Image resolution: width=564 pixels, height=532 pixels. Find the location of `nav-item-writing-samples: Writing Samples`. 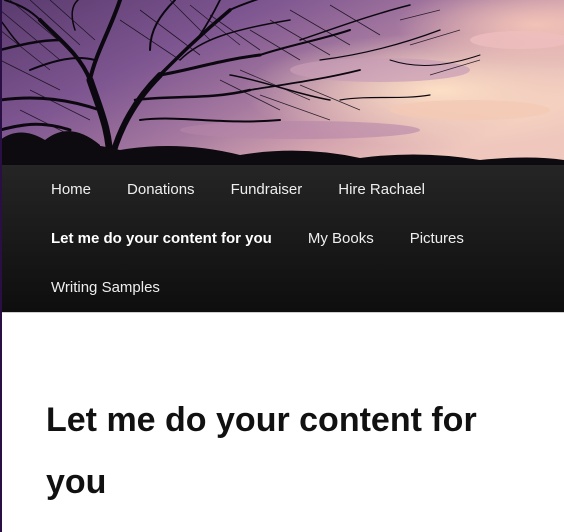

nav-item-writing-samples: Writing Samples is located at coordinates (105, 287).